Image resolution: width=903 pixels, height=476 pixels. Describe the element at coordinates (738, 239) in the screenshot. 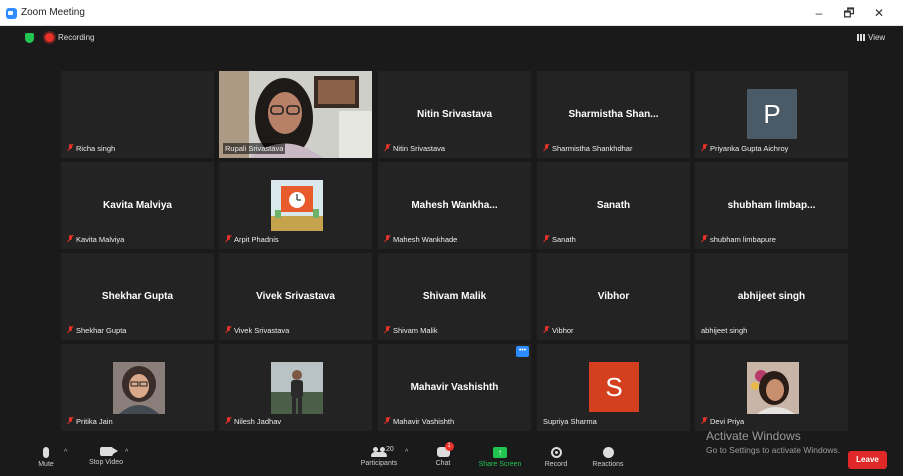

I see `participant-name-label: shubham limbapure` at that location.